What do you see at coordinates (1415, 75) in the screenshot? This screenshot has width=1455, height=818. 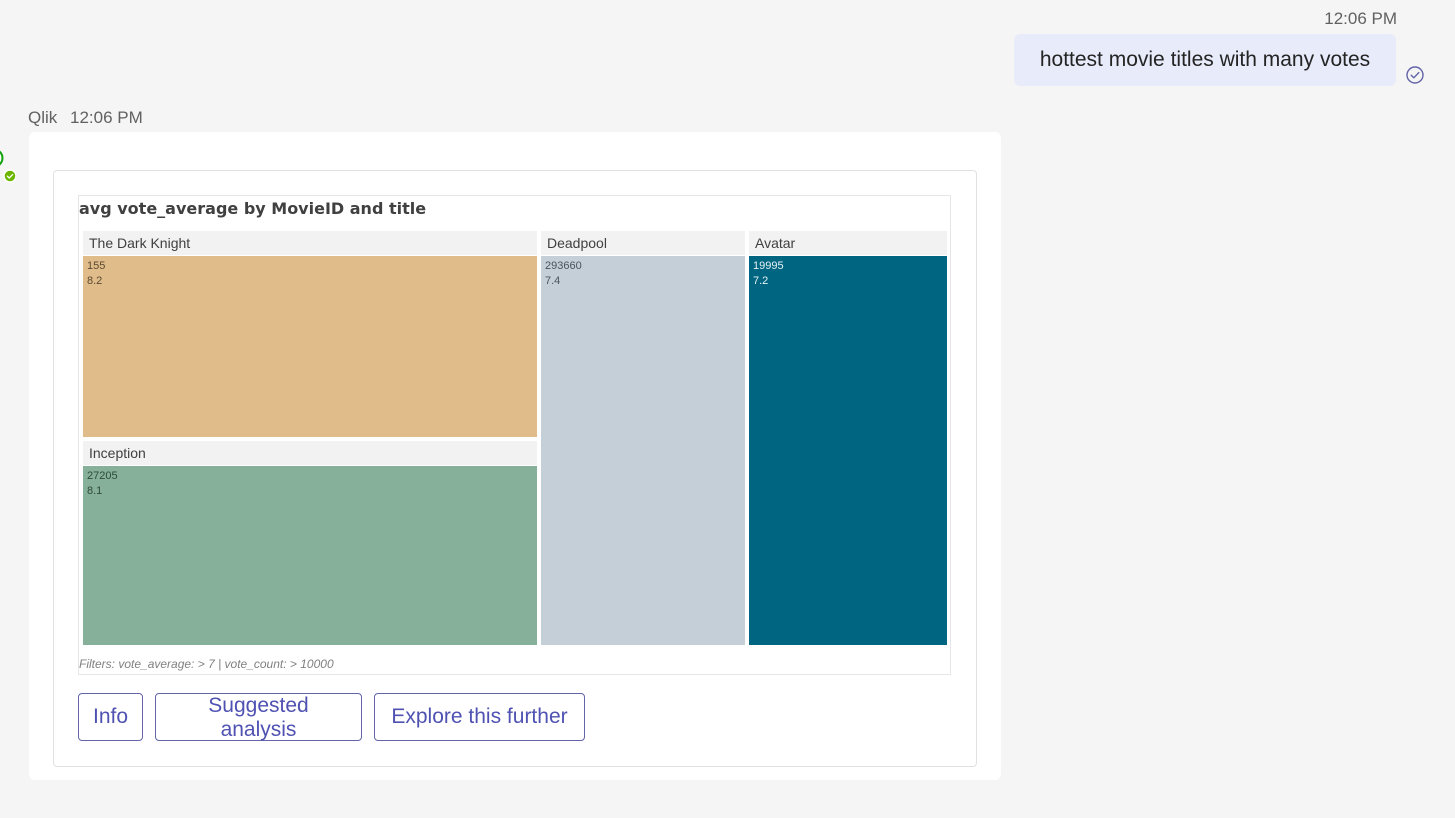 I see `read-receipt-check-icon` at bounding box center [1415, 75].